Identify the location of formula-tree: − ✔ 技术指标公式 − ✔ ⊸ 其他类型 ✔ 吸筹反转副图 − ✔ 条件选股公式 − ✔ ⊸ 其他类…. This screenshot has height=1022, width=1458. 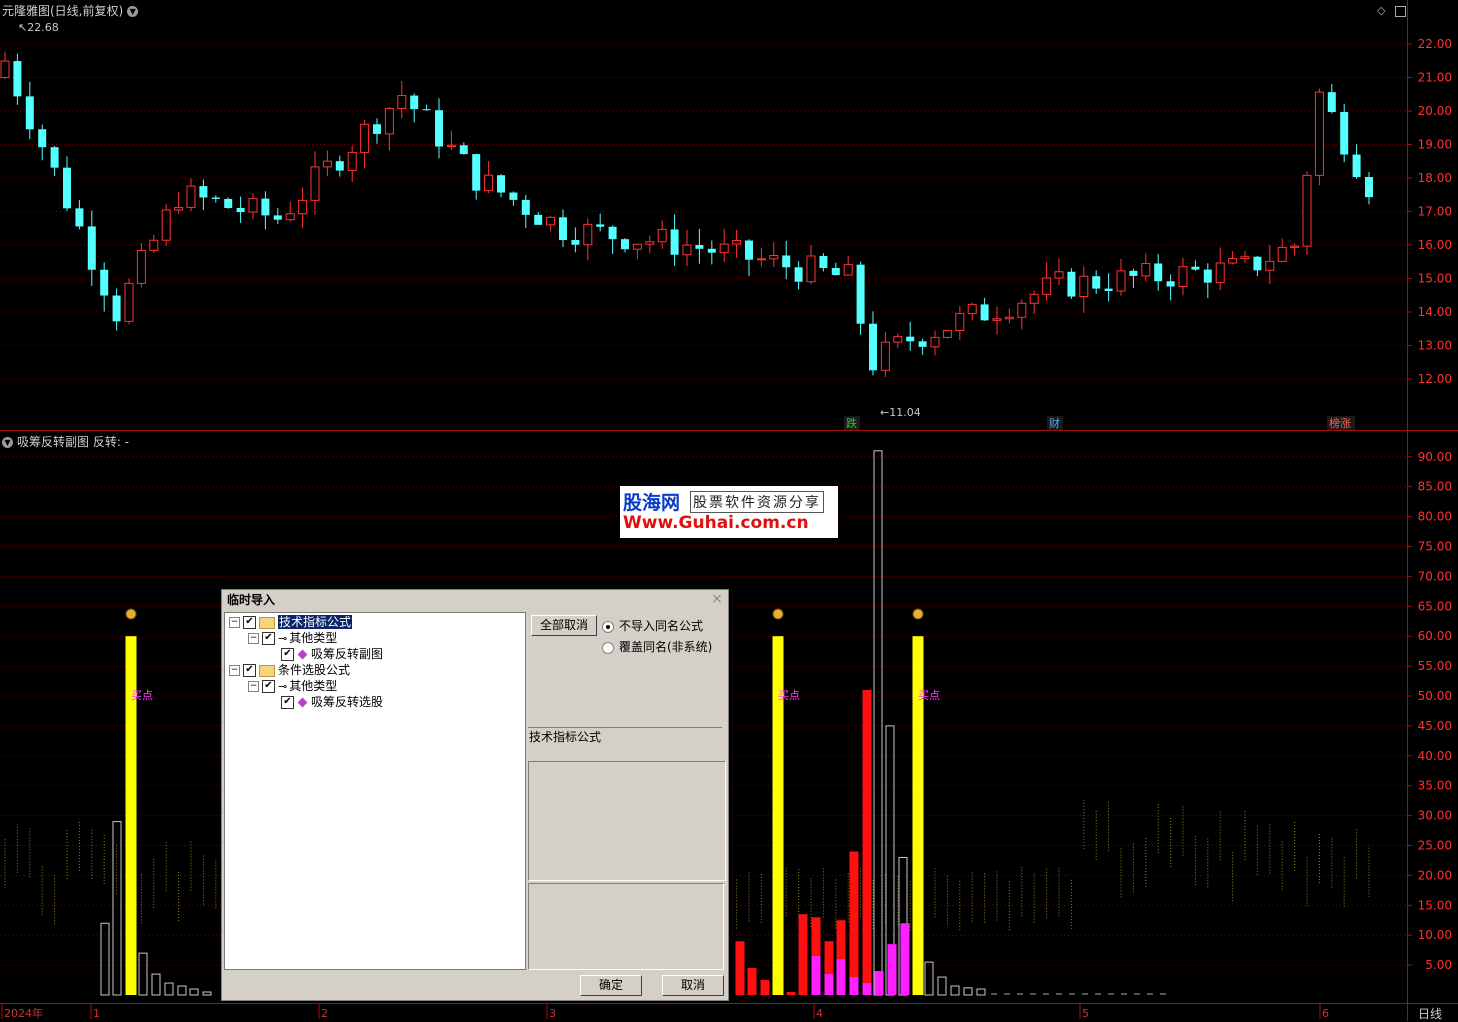
(375, 791).